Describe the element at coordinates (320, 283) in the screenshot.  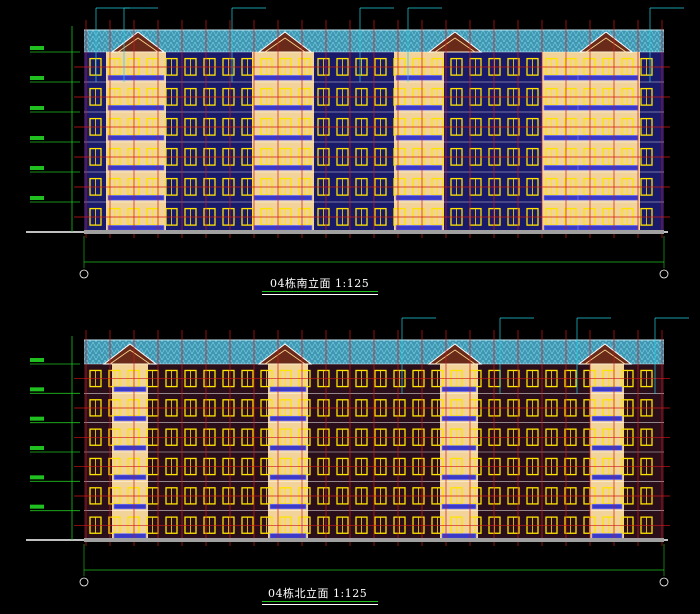
I see `south-elevation-title: 04栋南立面 1:125` at that location.